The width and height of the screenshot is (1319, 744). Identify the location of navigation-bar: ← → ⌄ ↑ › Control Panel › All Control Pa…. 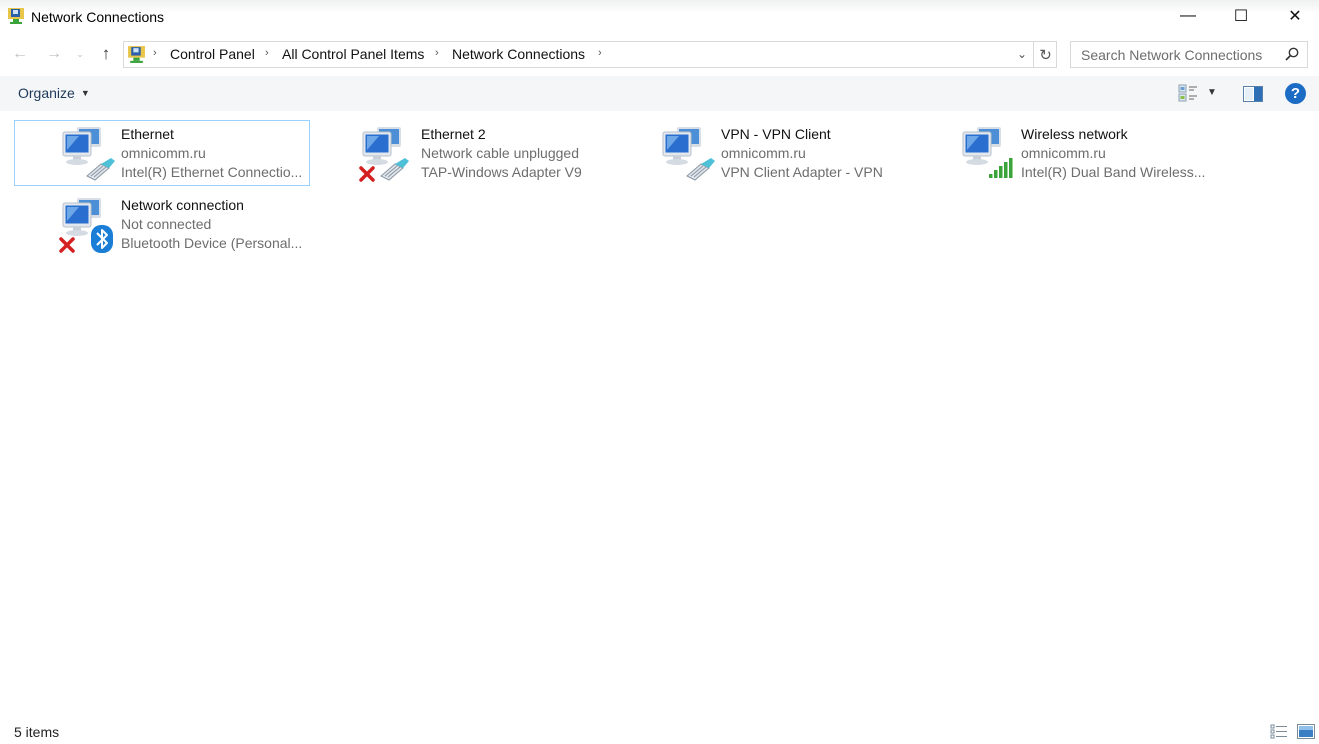
(659, 55).